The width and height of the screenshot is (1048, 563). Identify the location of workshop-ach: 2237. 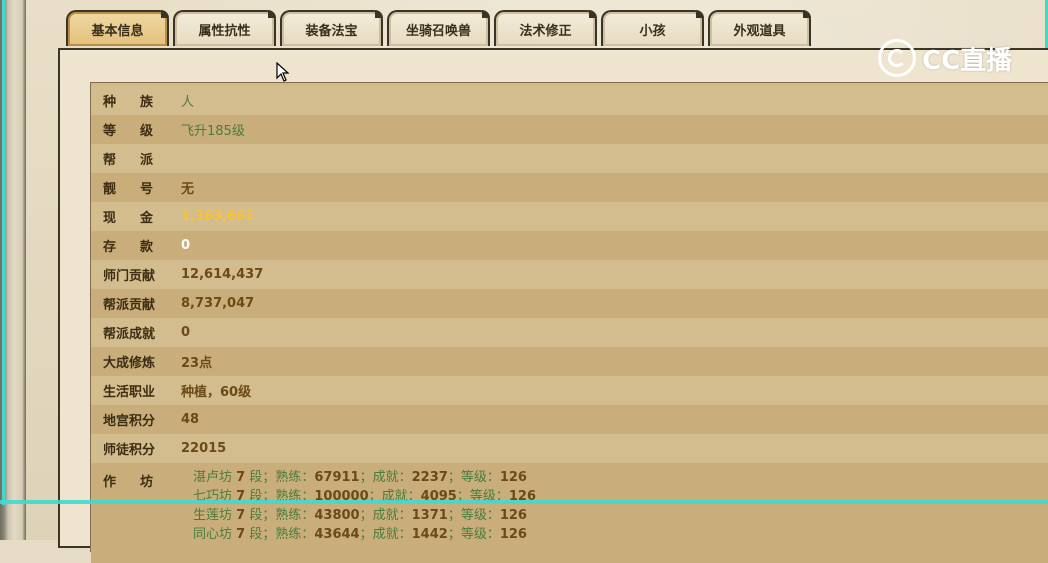
(429, 477).